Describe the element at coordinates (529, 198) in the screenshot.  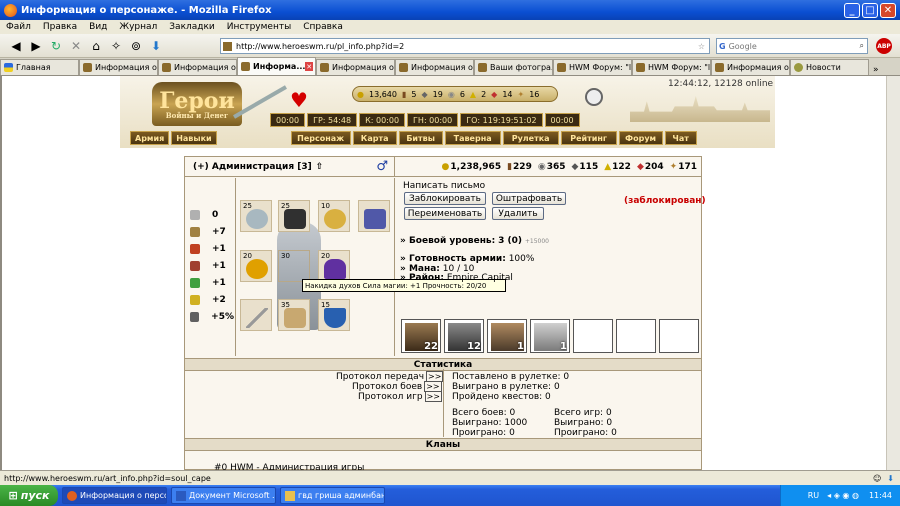
I see `fine-button: Оштрафовать` at that location.